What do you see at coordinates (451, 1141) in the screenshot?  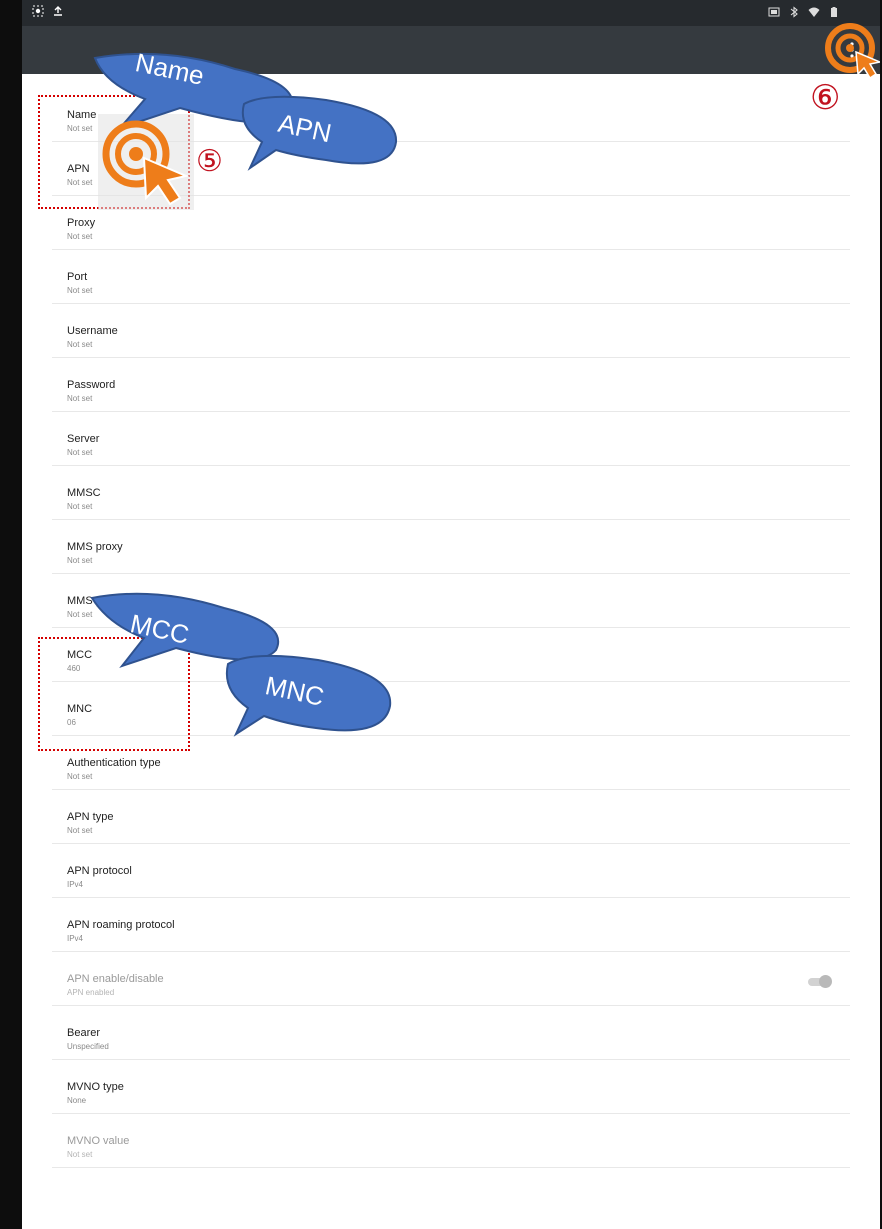 I see `setting-mvno-value: MVNO value Not set` at bounding box center [451, 1141].